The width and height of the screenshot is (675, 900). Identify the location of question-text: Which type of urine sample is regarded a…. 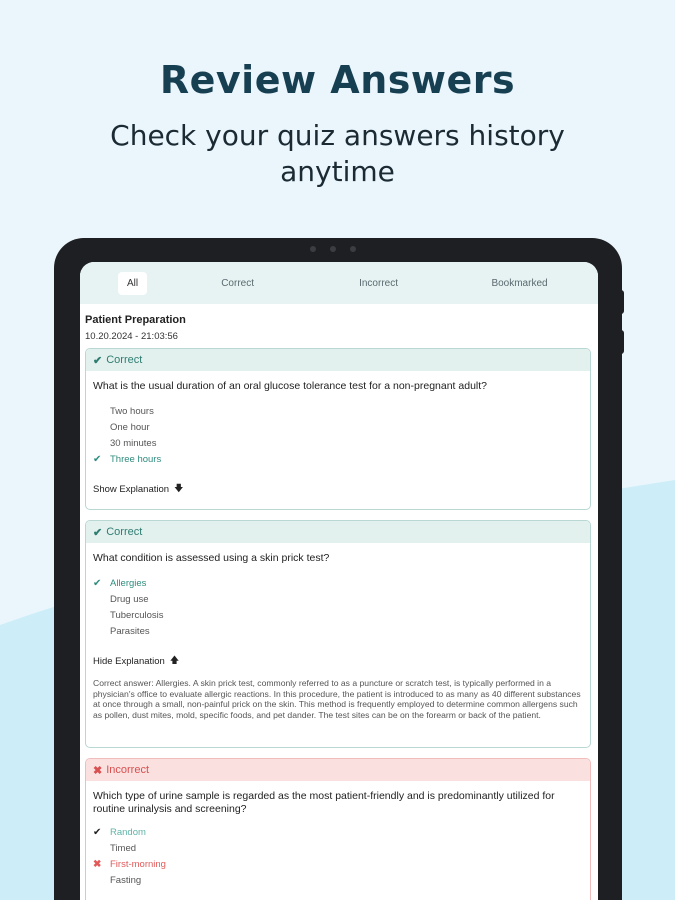
(324, 802).